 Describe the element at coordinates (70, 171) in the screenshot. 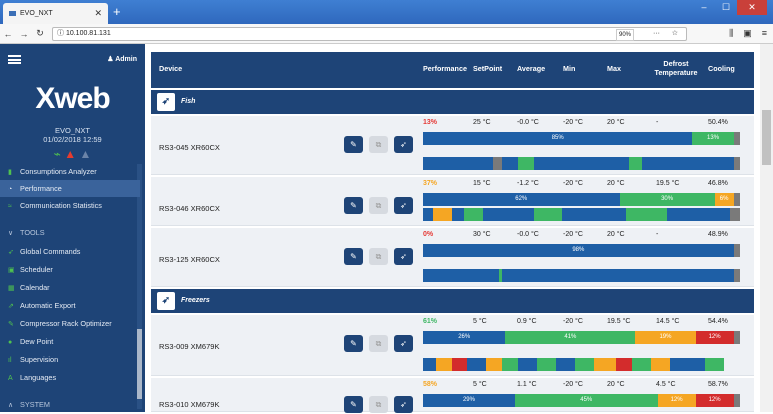

I see `sidebar-item-consumptions-analyzer: ▮ Consumptions Analyzer` at that location.